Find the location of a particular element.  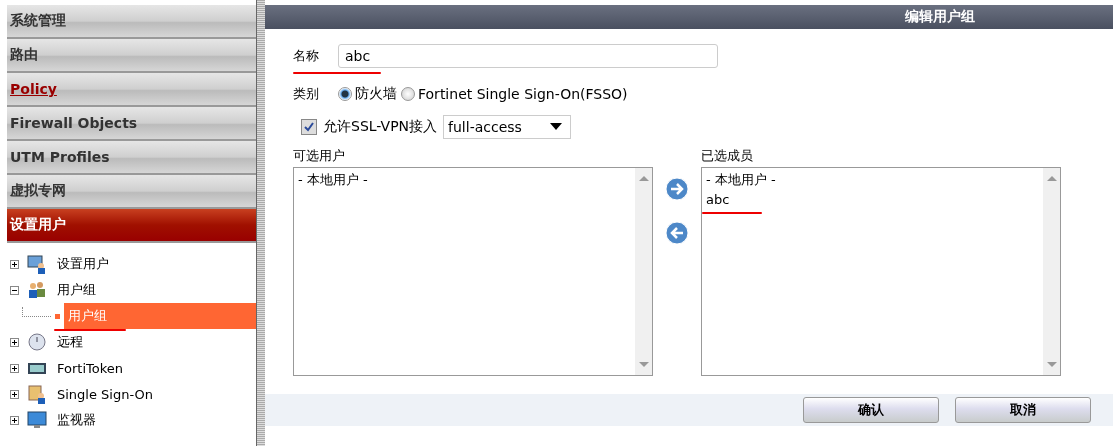

user-card-icon is located at coordinates (37, 394).